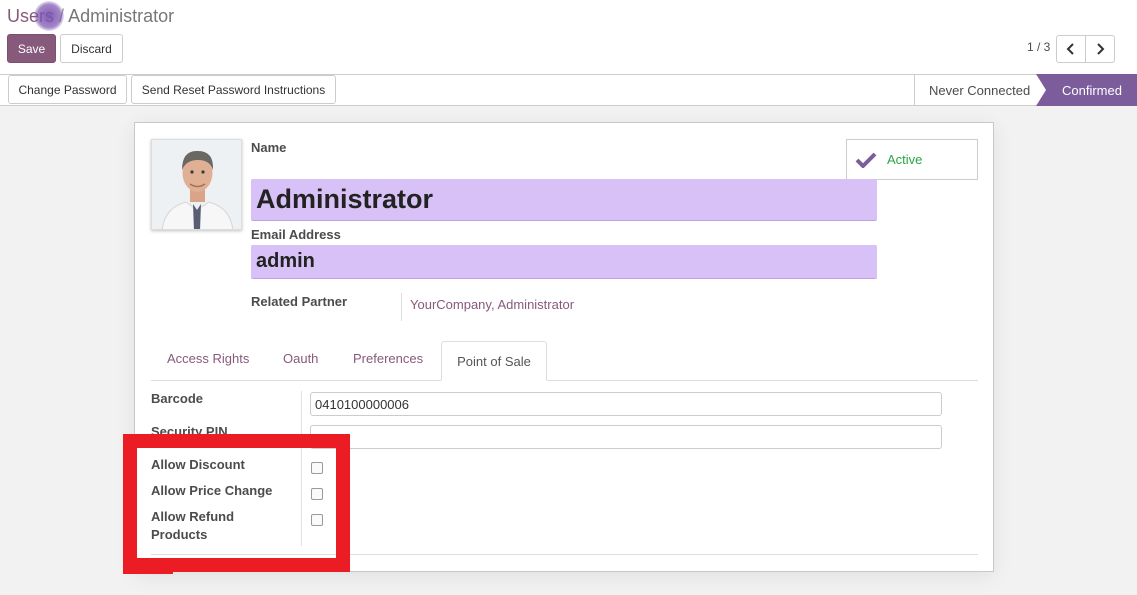  I want to click on allow-price-change-checkbox, so click(317, 494).